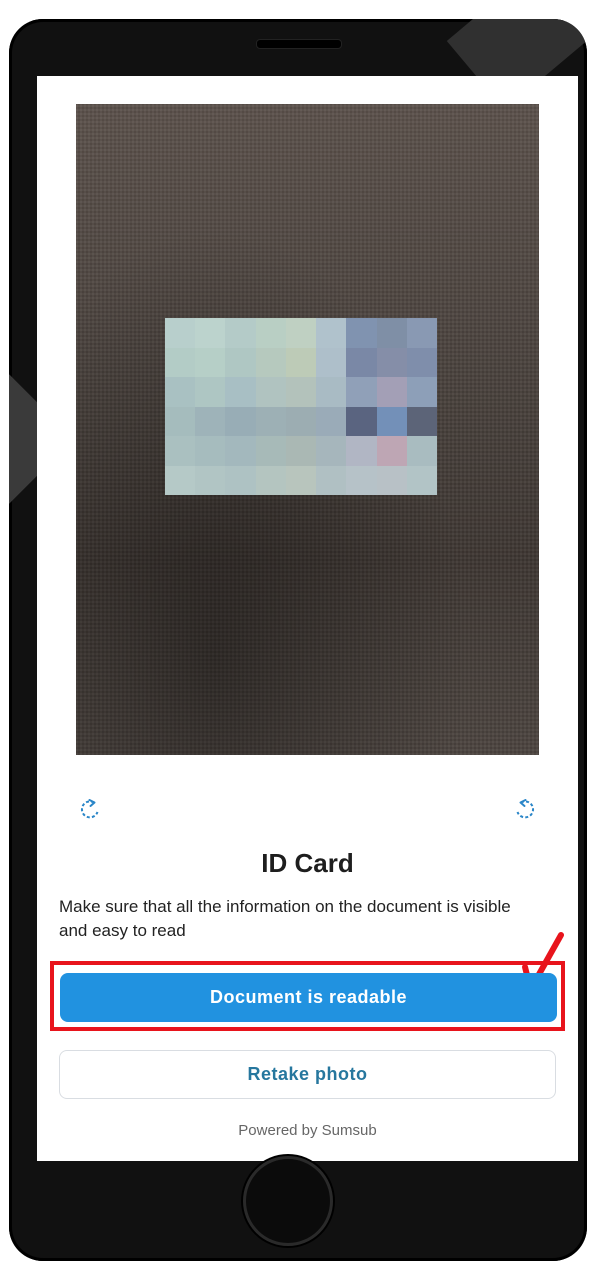 The height and width of the screenshot is (1280, 596). I want to click on rotate-right-button, so click(525, 810).